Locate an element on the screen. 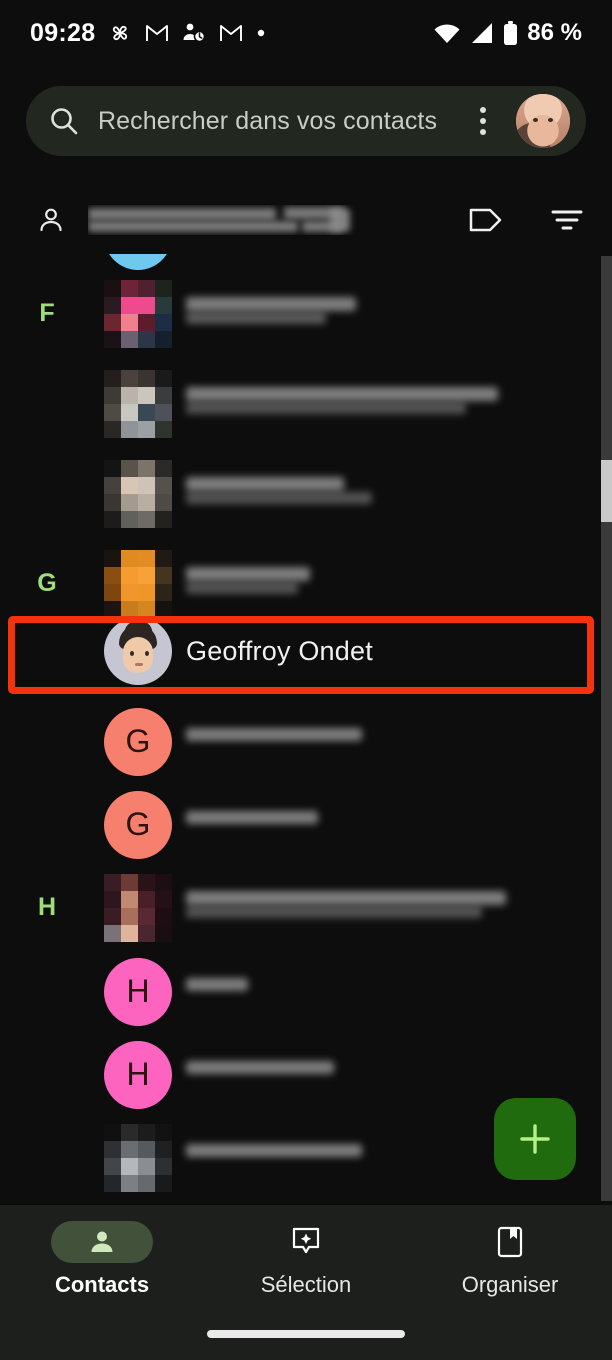  memoji-avatar is located at coordinates (138, 651).